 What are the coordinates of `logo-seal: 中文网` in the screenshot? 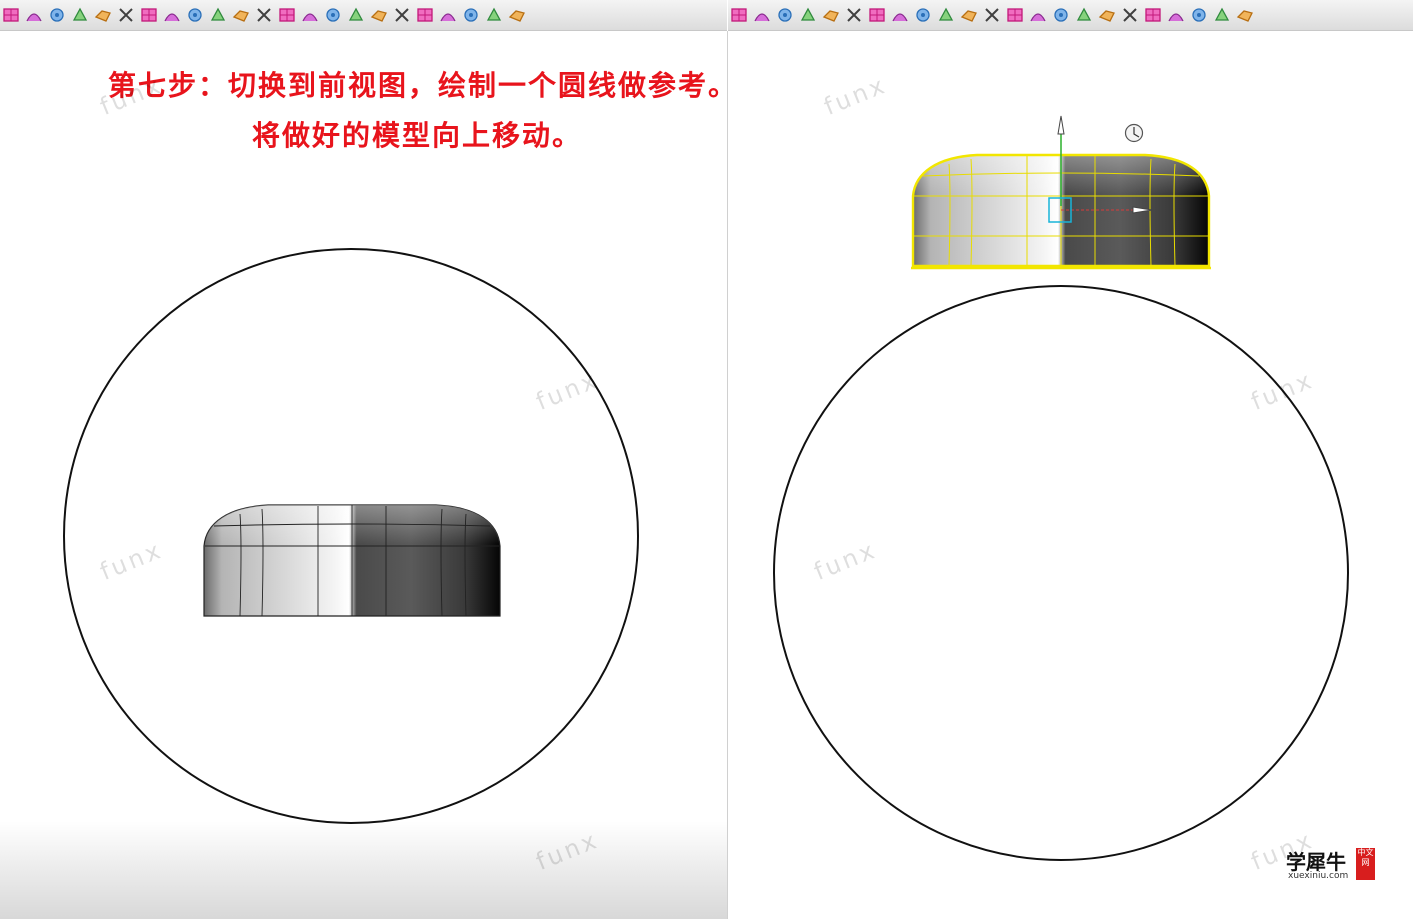 It's located at (1365, 864).